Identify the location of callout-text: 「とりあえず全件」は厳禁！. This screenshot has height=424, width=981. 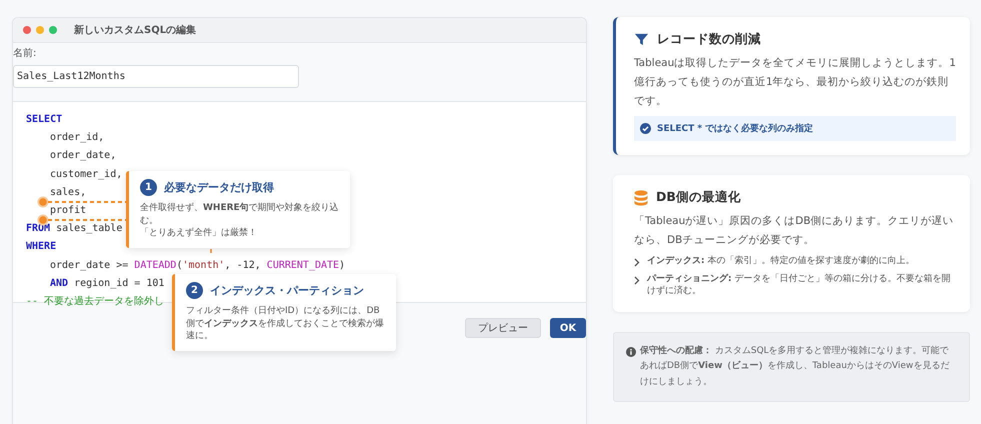
(199, 233).